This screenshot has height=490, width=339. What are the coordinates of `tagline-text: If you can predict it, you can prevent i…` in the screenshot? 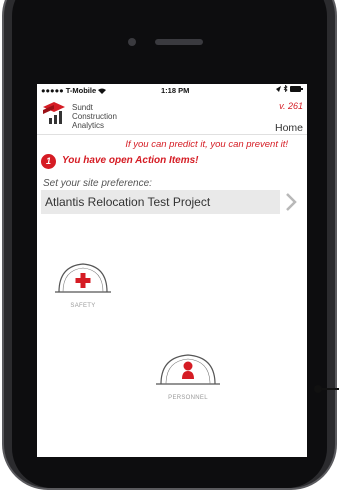 It's located at (206, 144).